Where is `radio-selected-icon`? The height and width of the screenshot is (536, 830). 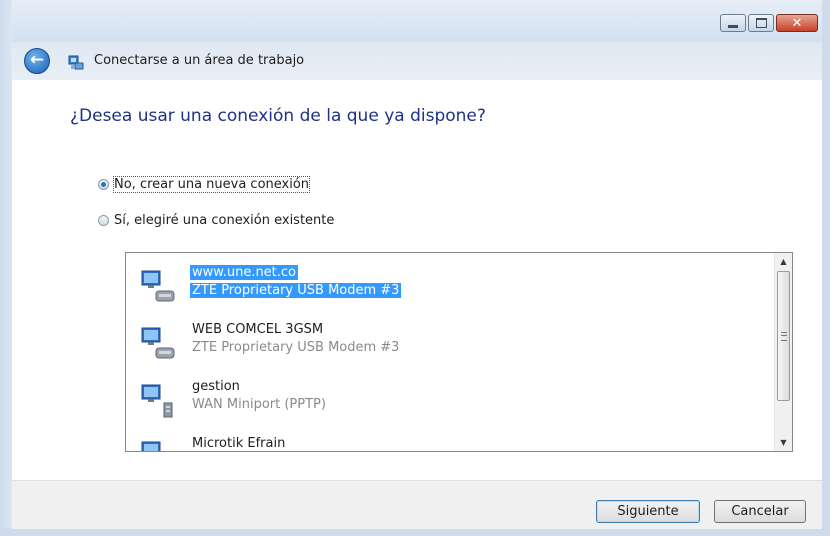
radio-selected-icon is located at coordinates (103, 184).